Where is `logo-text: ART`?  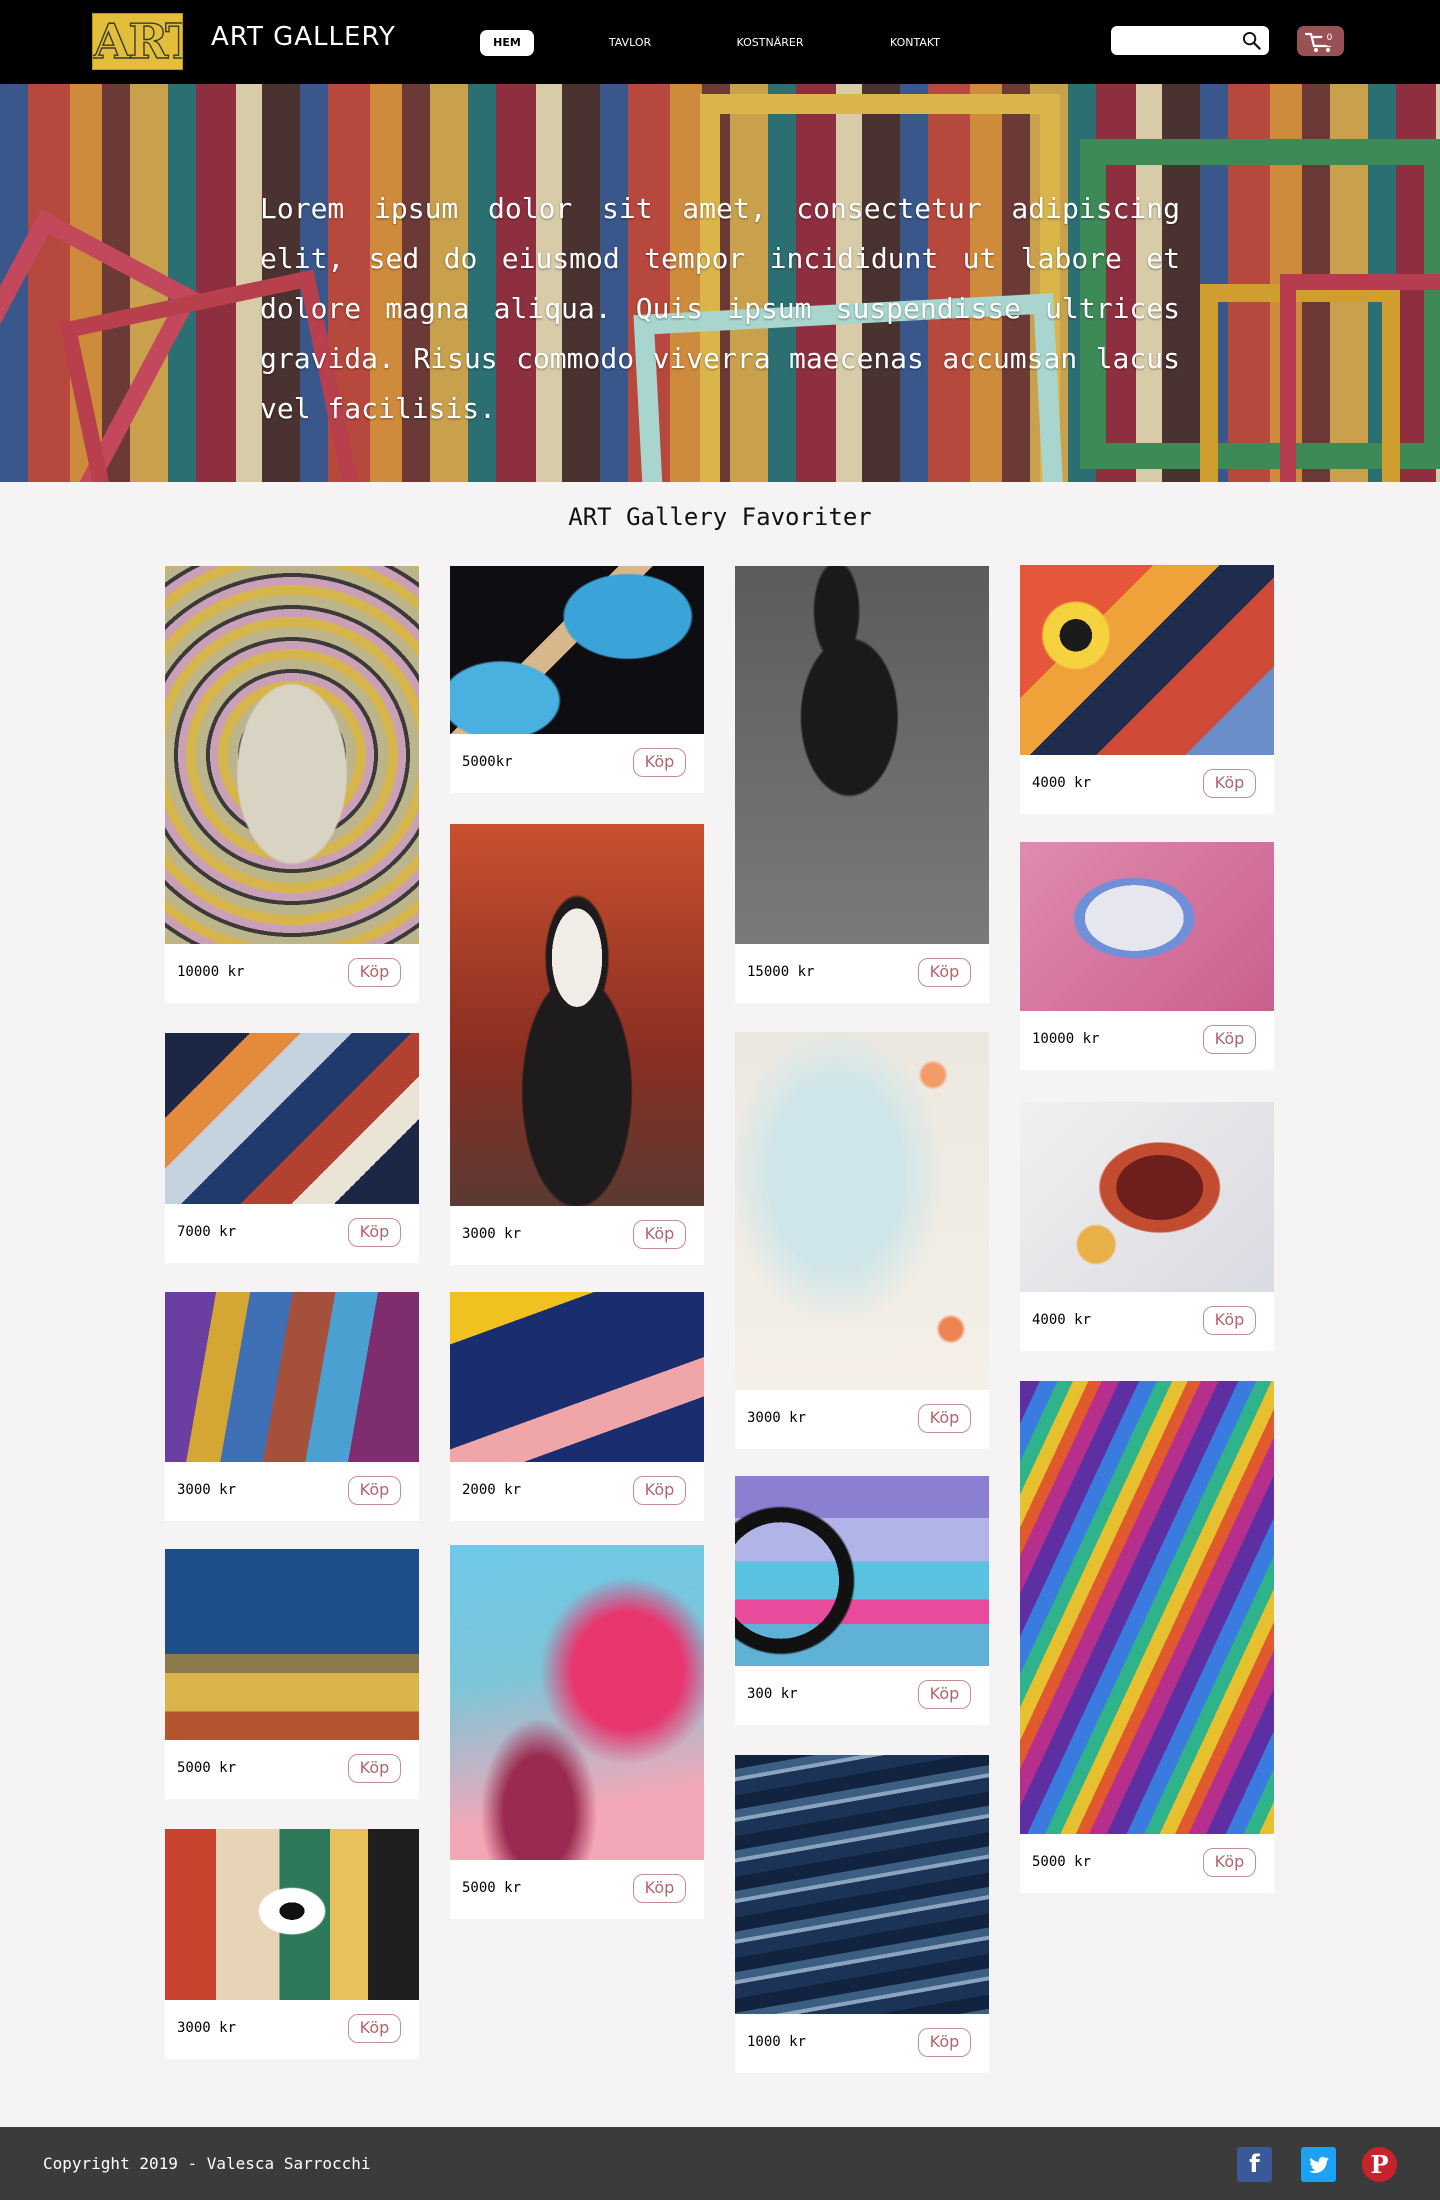
logo-text: ART is located at coordinates (137, 42).